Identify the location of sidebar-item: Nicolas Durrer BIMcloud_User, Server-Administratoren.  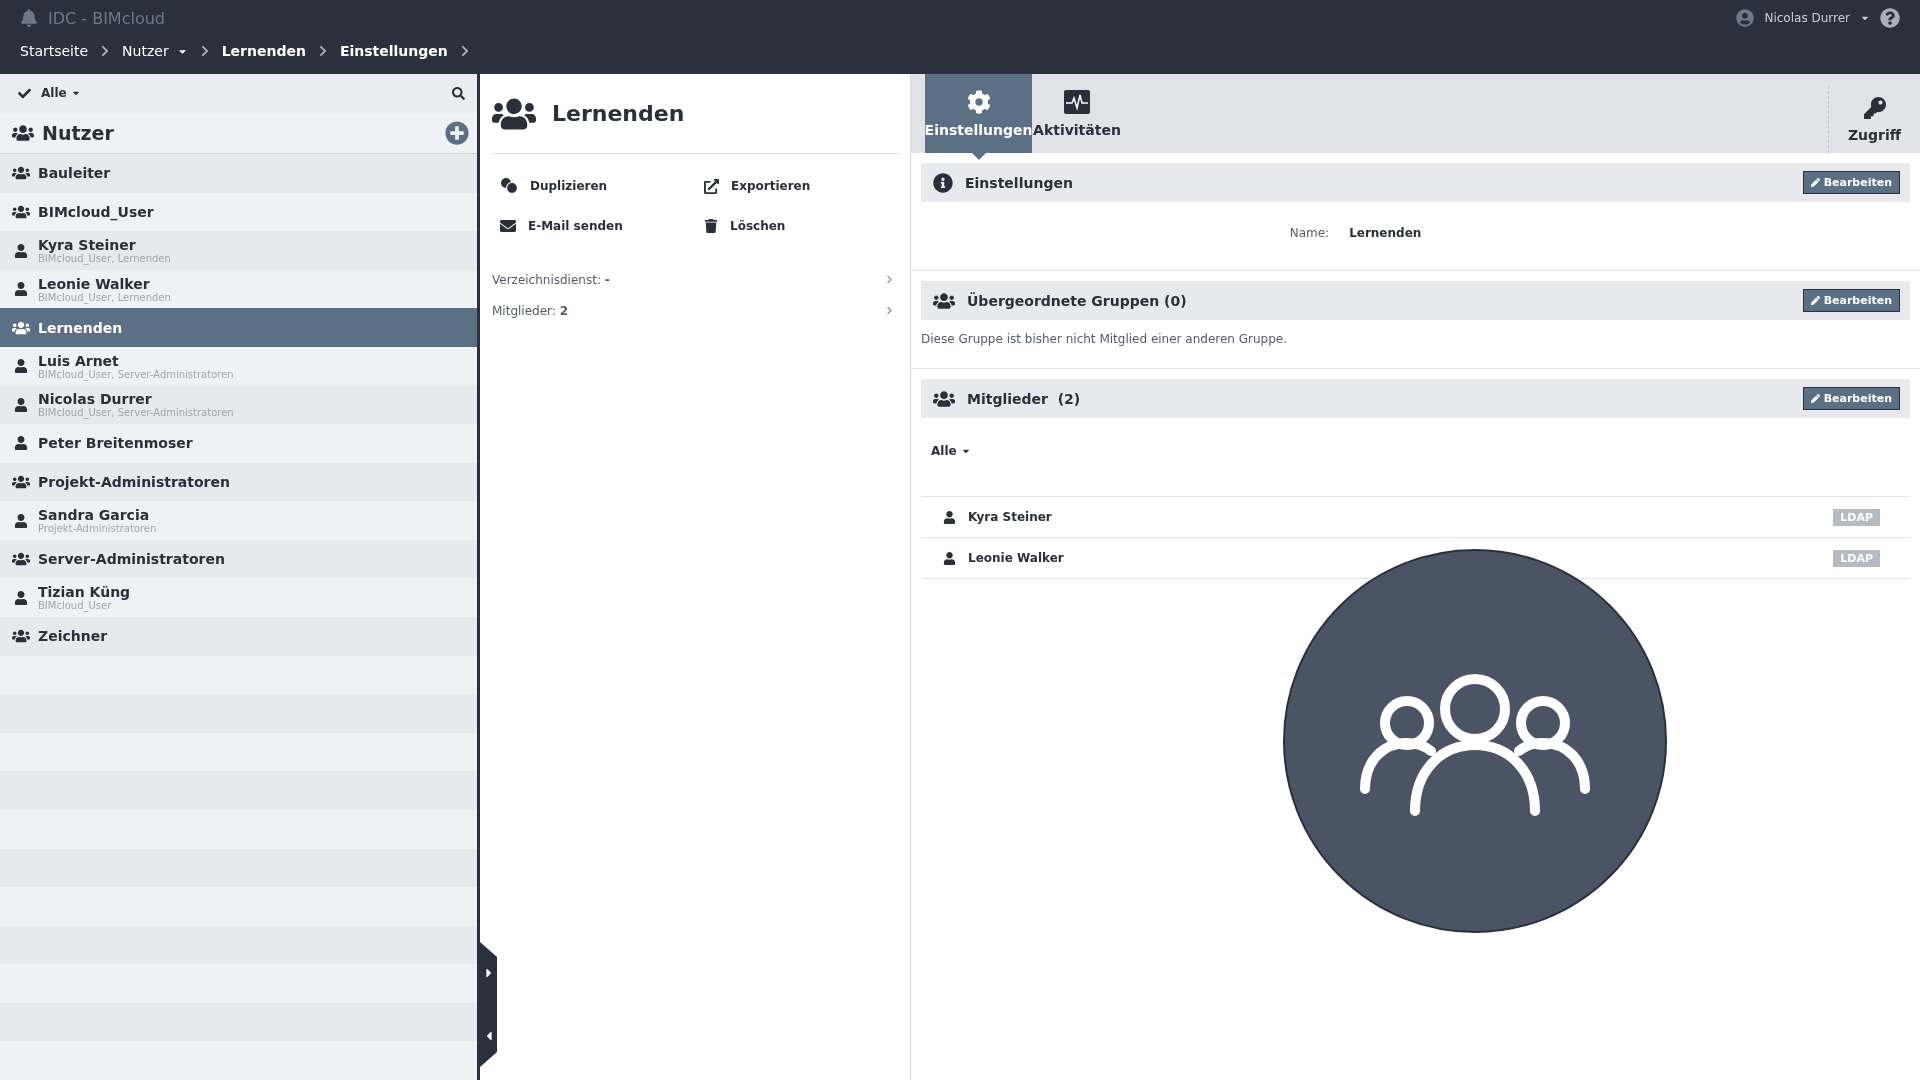
(238, 405).